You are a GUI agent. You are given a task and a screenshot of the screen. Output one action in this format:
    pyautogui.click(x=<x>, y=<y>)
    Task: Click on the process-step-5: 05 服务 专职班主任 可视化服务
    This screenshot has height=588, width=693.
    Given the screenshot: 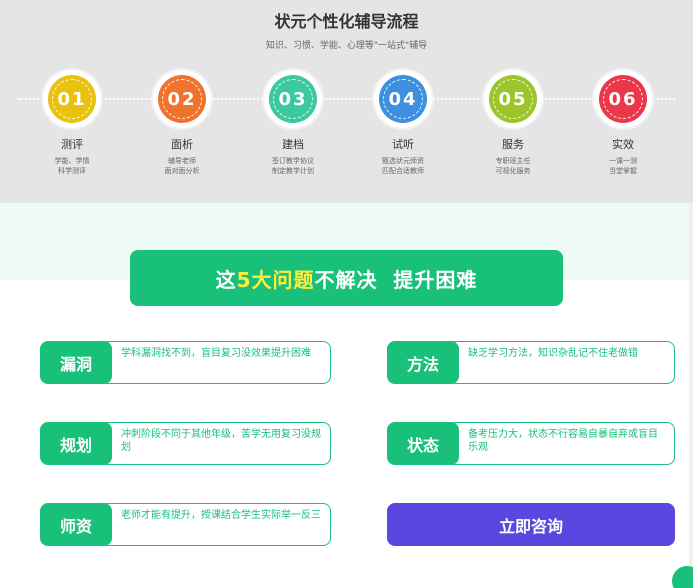 What is the action you would take?
    pyautogui.click(x=513, y=123)
    